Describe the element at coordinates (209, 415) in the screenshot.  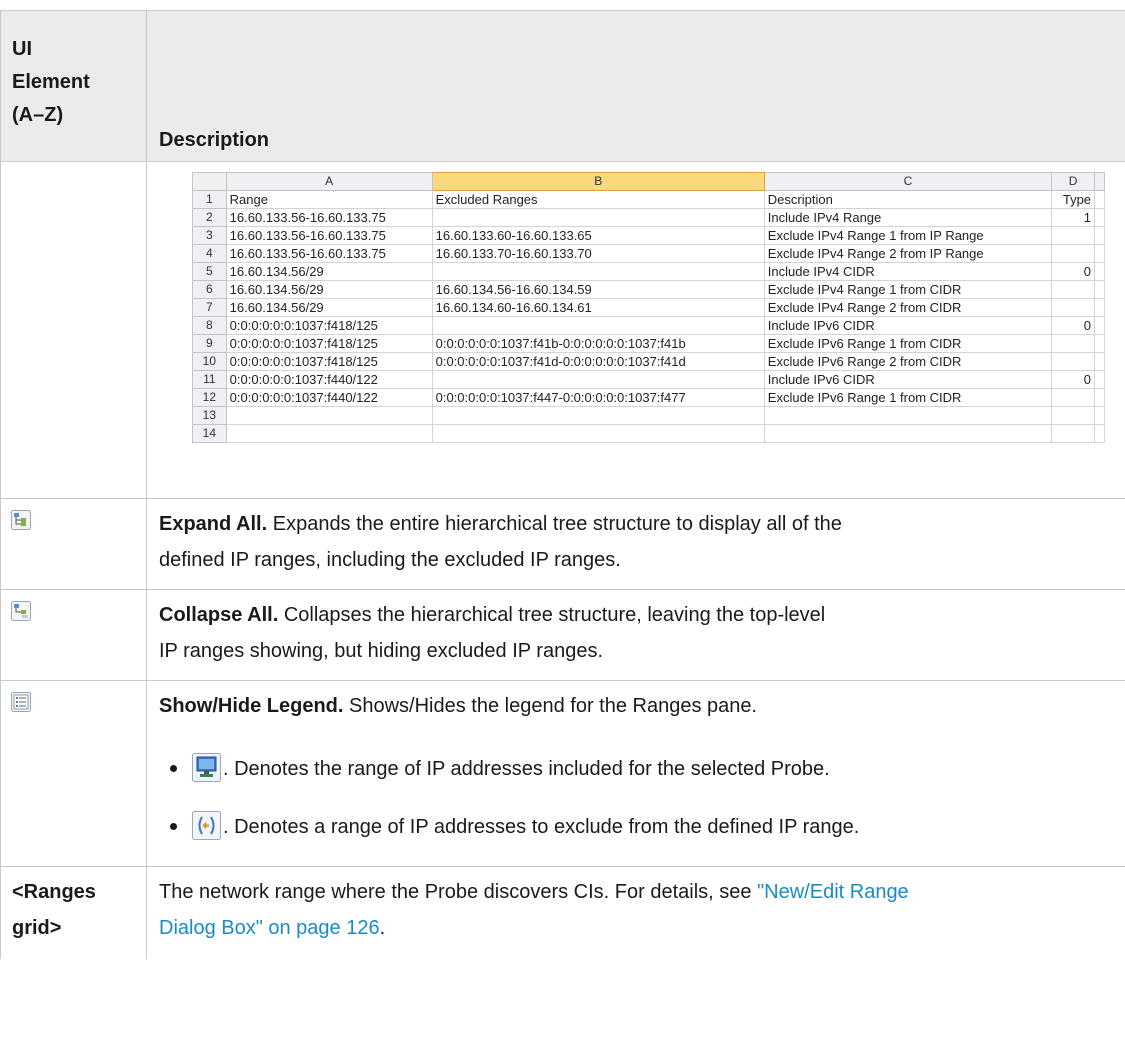
I see `row-number: 13` at that location.